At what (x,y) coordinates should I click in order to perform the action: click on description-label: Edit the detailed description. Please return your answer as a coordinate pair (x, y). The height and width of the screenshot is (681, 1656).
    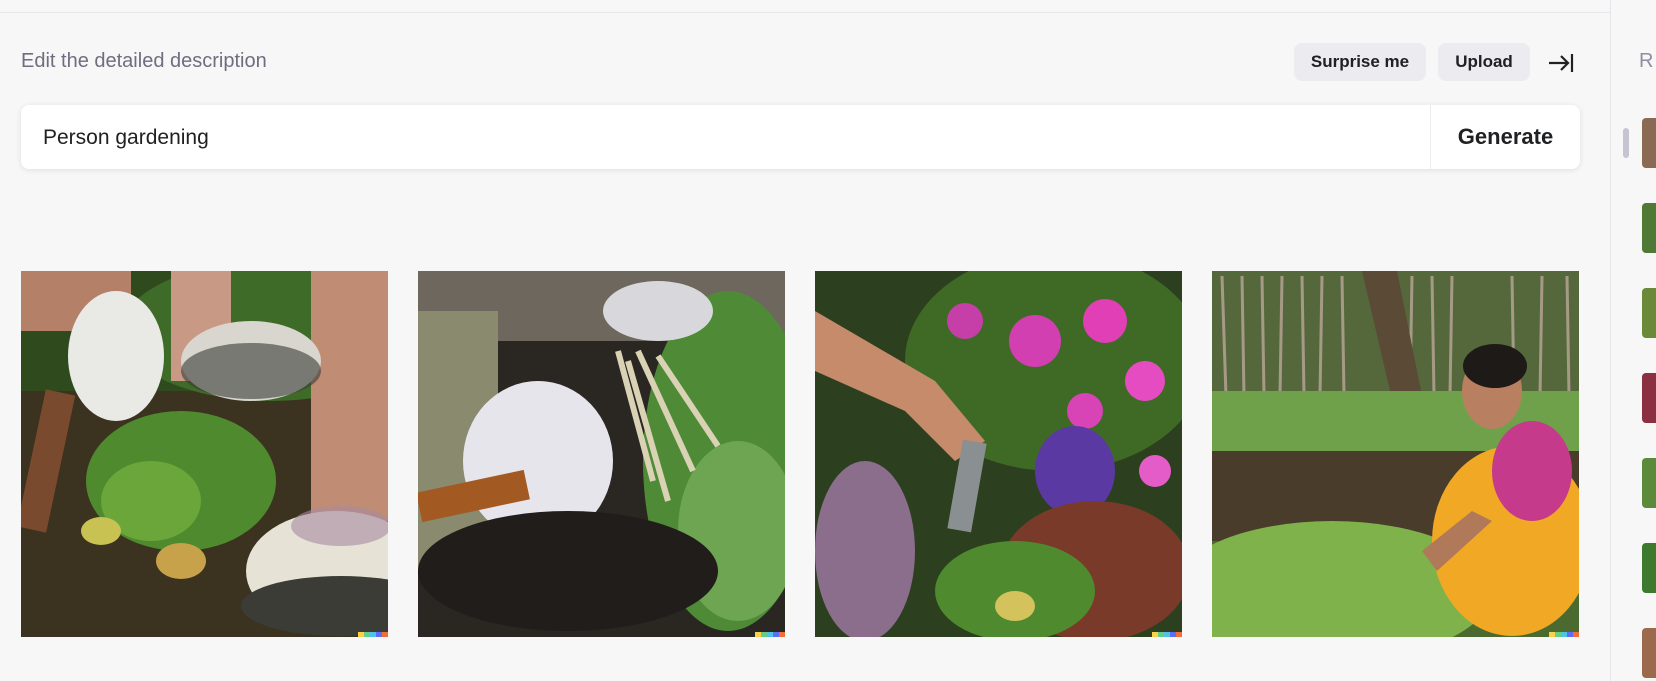
    Looking at the image, I should click on (144, 61).